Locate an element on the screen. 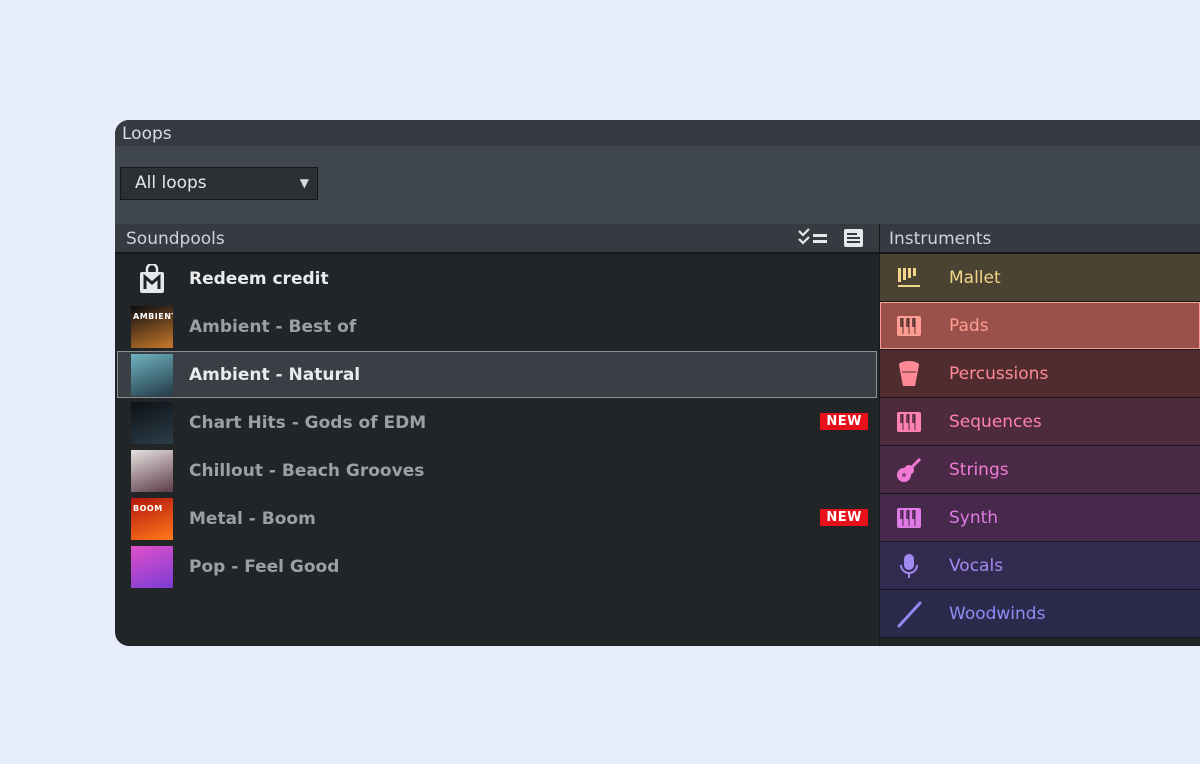 The width and height of the screenshot is (1200, 764). instrument-item-pads: Pads is located at coordinates (1040, 326).